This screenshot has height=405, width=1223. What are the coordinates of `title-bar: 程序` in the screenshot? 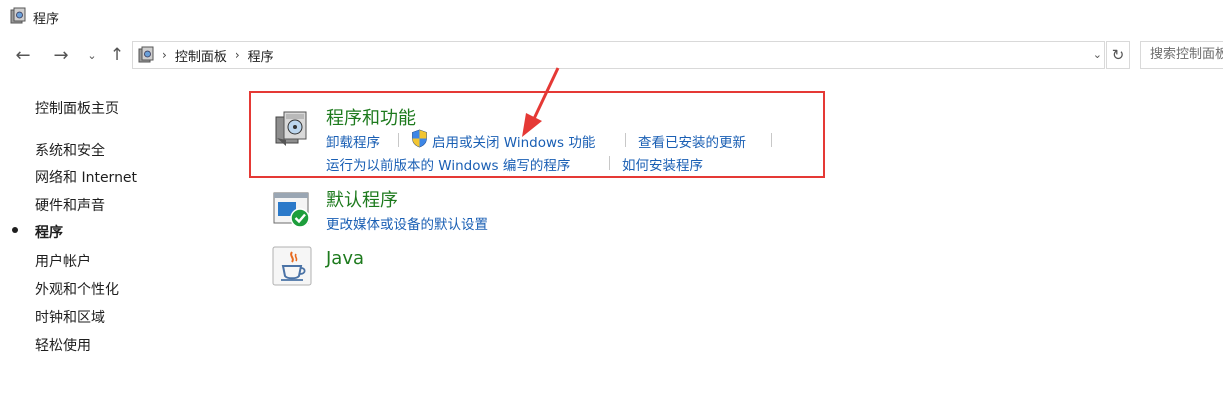 It's located at (611, 17).